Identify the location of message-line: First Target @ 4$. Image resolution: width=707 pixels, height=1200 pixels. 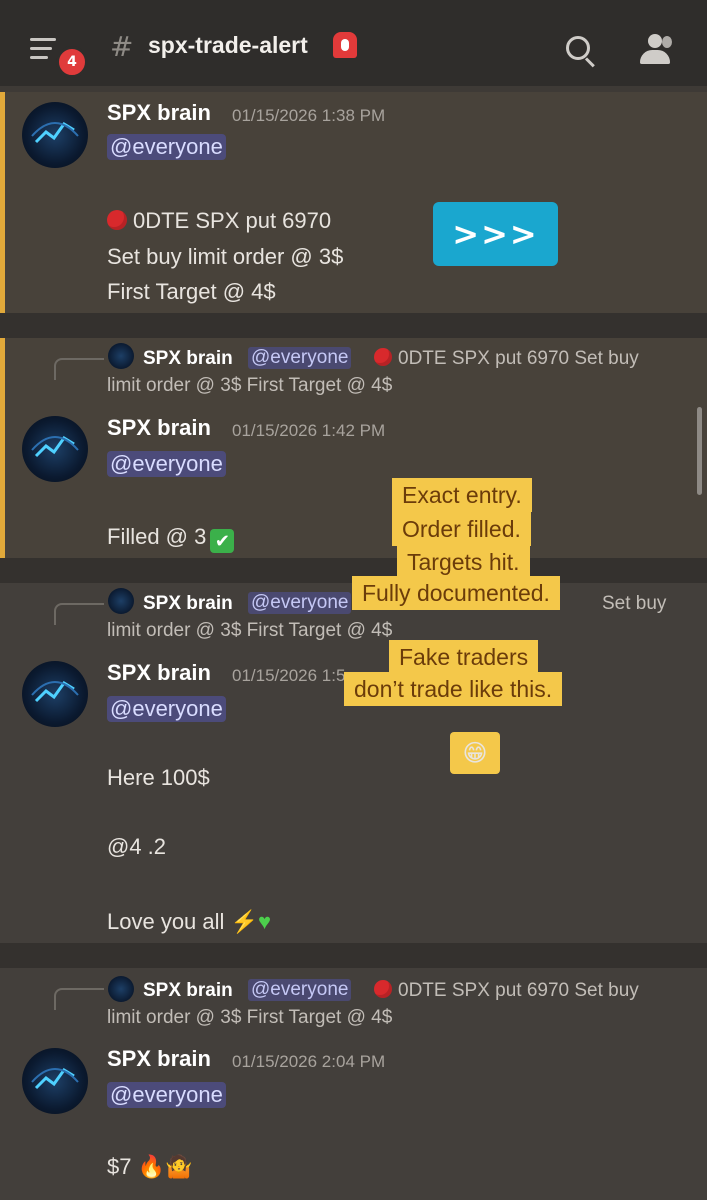
(191, 291).